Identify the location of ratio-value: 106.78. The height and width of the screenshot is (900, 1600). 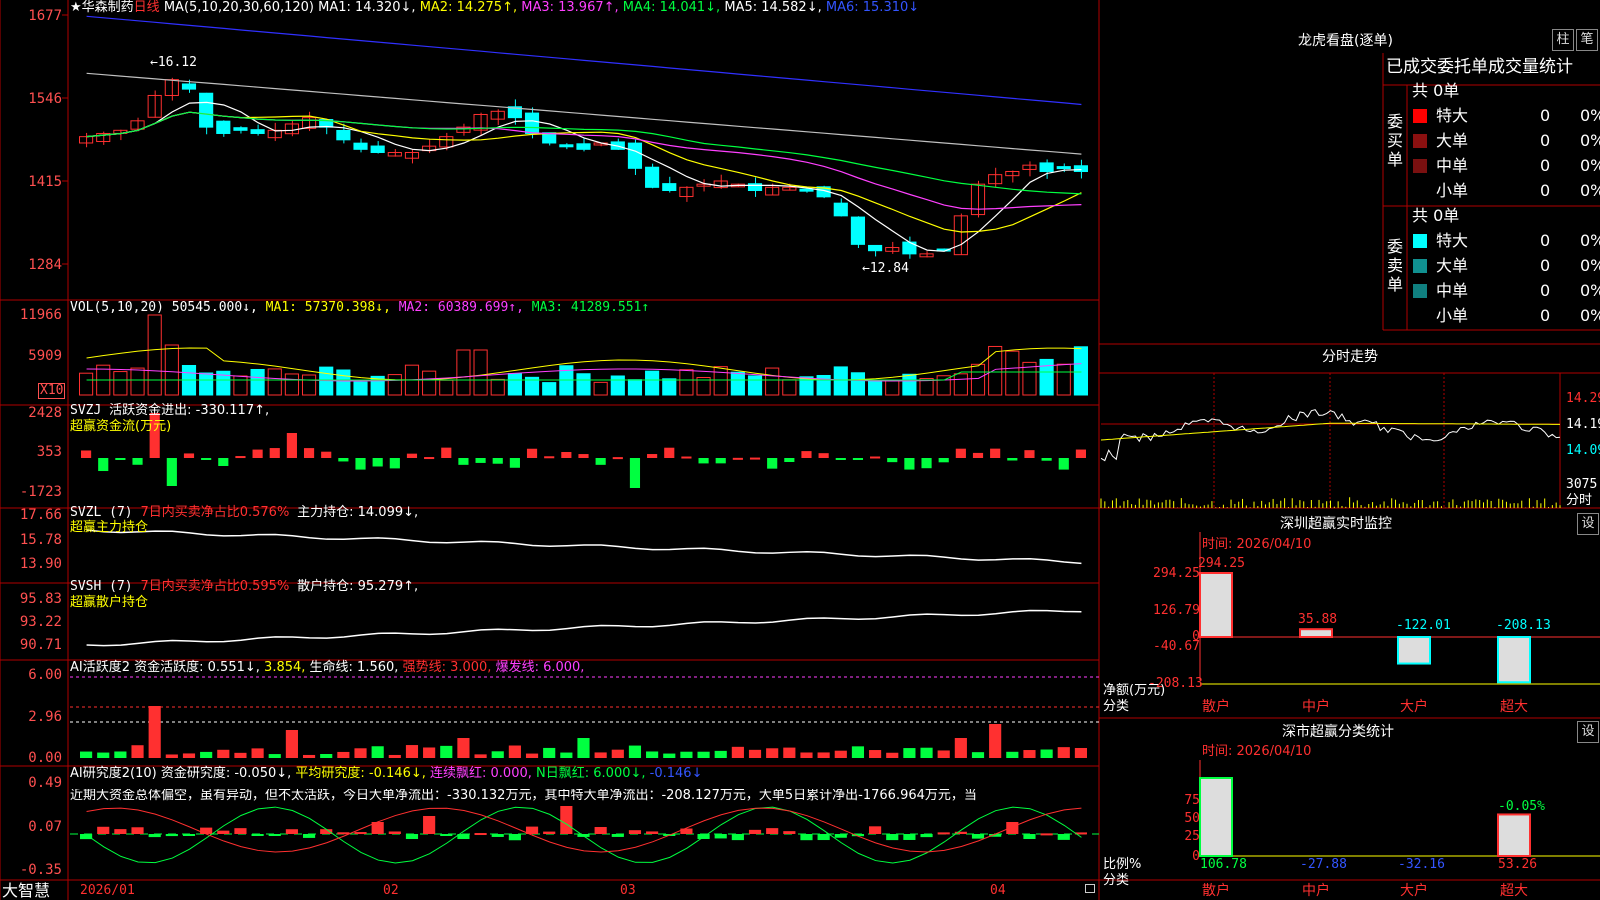
(1223, 864).